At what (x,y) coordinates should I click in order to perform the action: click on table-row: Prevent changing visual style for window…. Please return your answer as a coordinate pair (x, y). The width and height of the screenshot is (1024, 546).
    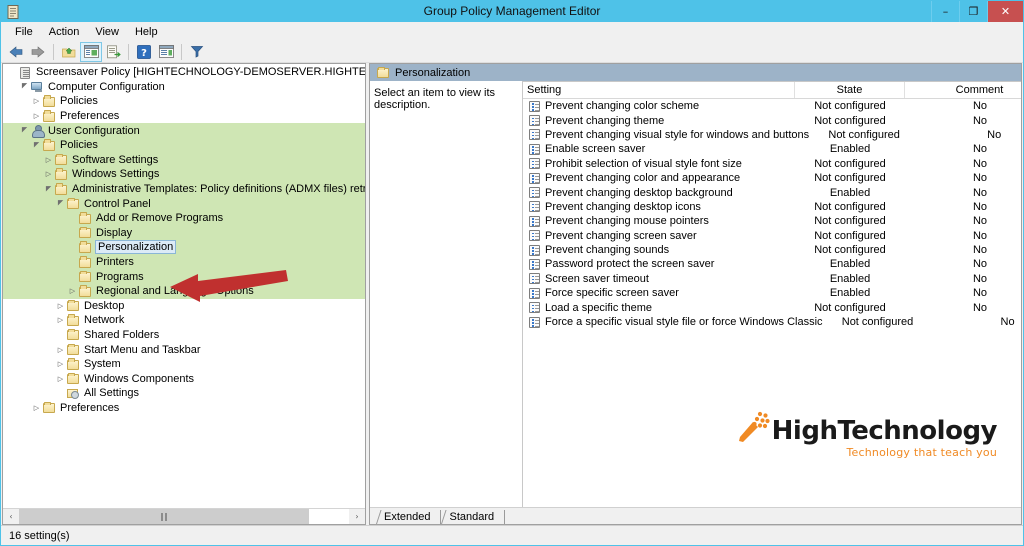
    Looking at the image, I should click on (772, 135).